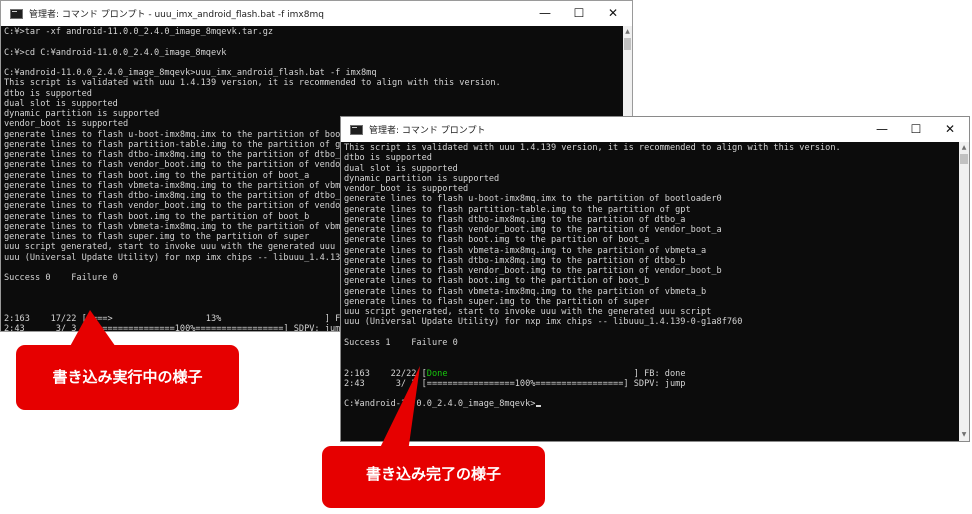  I want to click on callout-in-progress: 書き込み実行中の様子, so click(127, 377).